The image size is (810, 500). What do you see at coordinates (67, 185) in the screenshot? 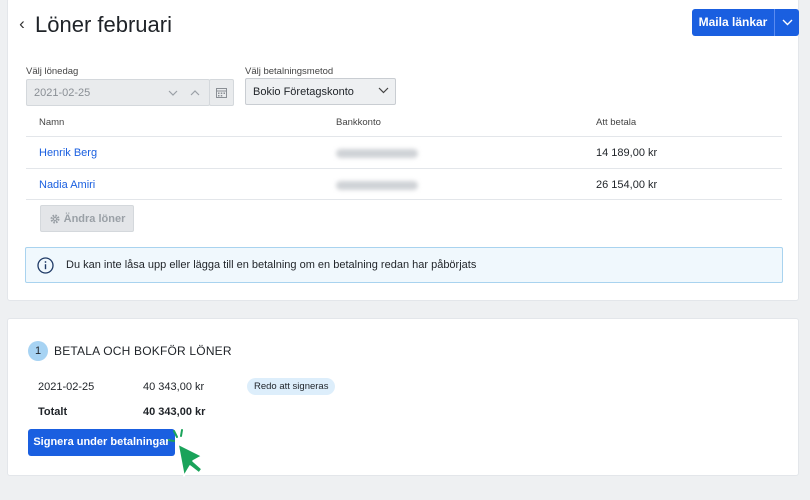
I see `employee-name-link: Nadia Amiri` at bounding box center [67, 185].